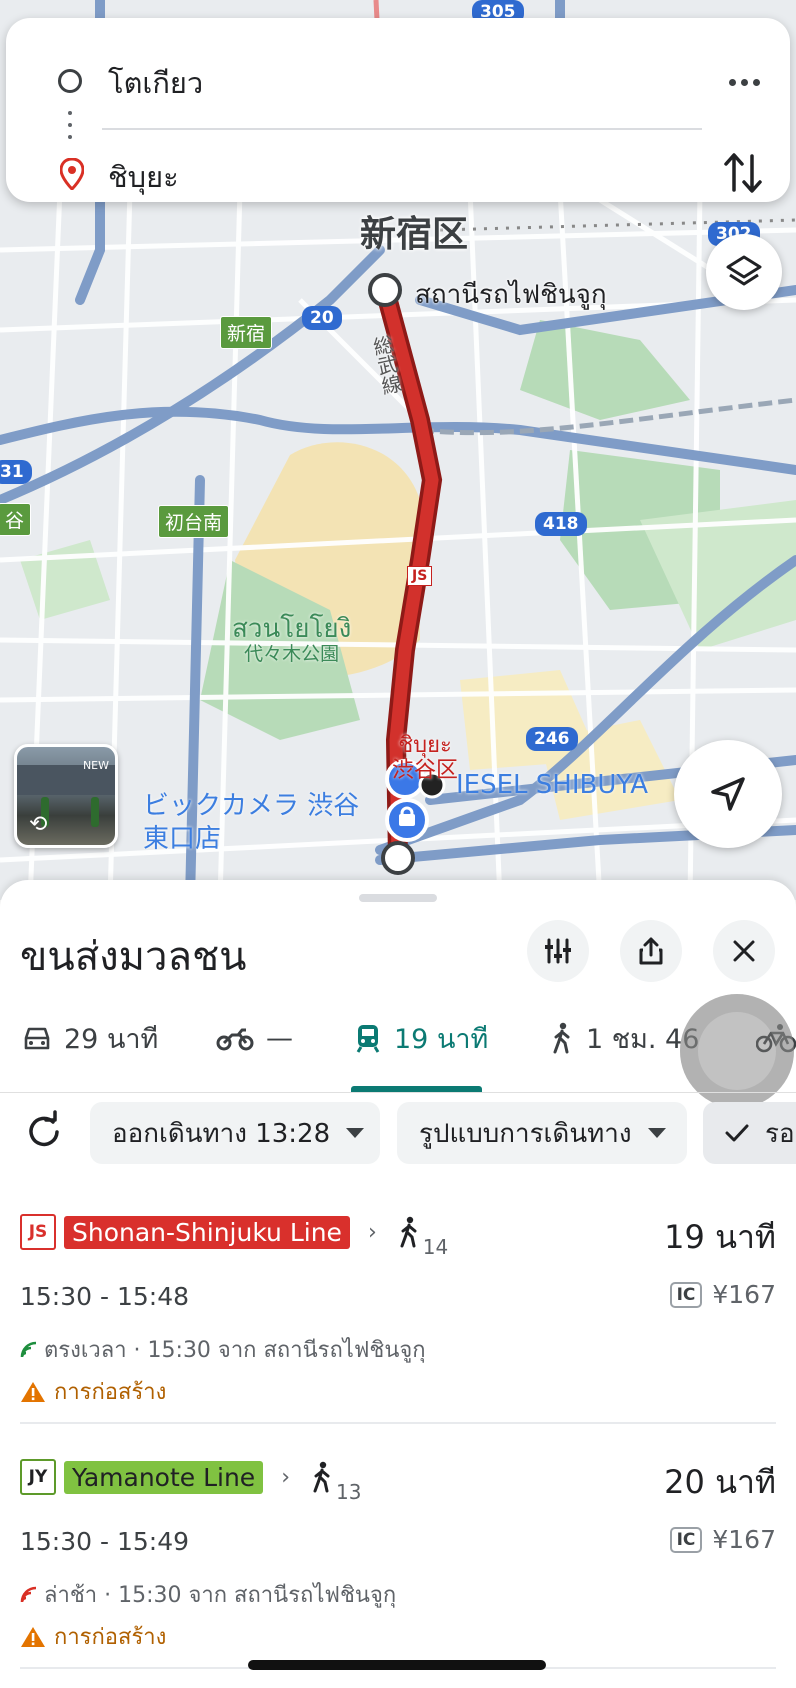 This screenshot has height=1688, width=796. I want to click on poi-bic-line1: ビックカメラ 渋谷, so click(251, 806).